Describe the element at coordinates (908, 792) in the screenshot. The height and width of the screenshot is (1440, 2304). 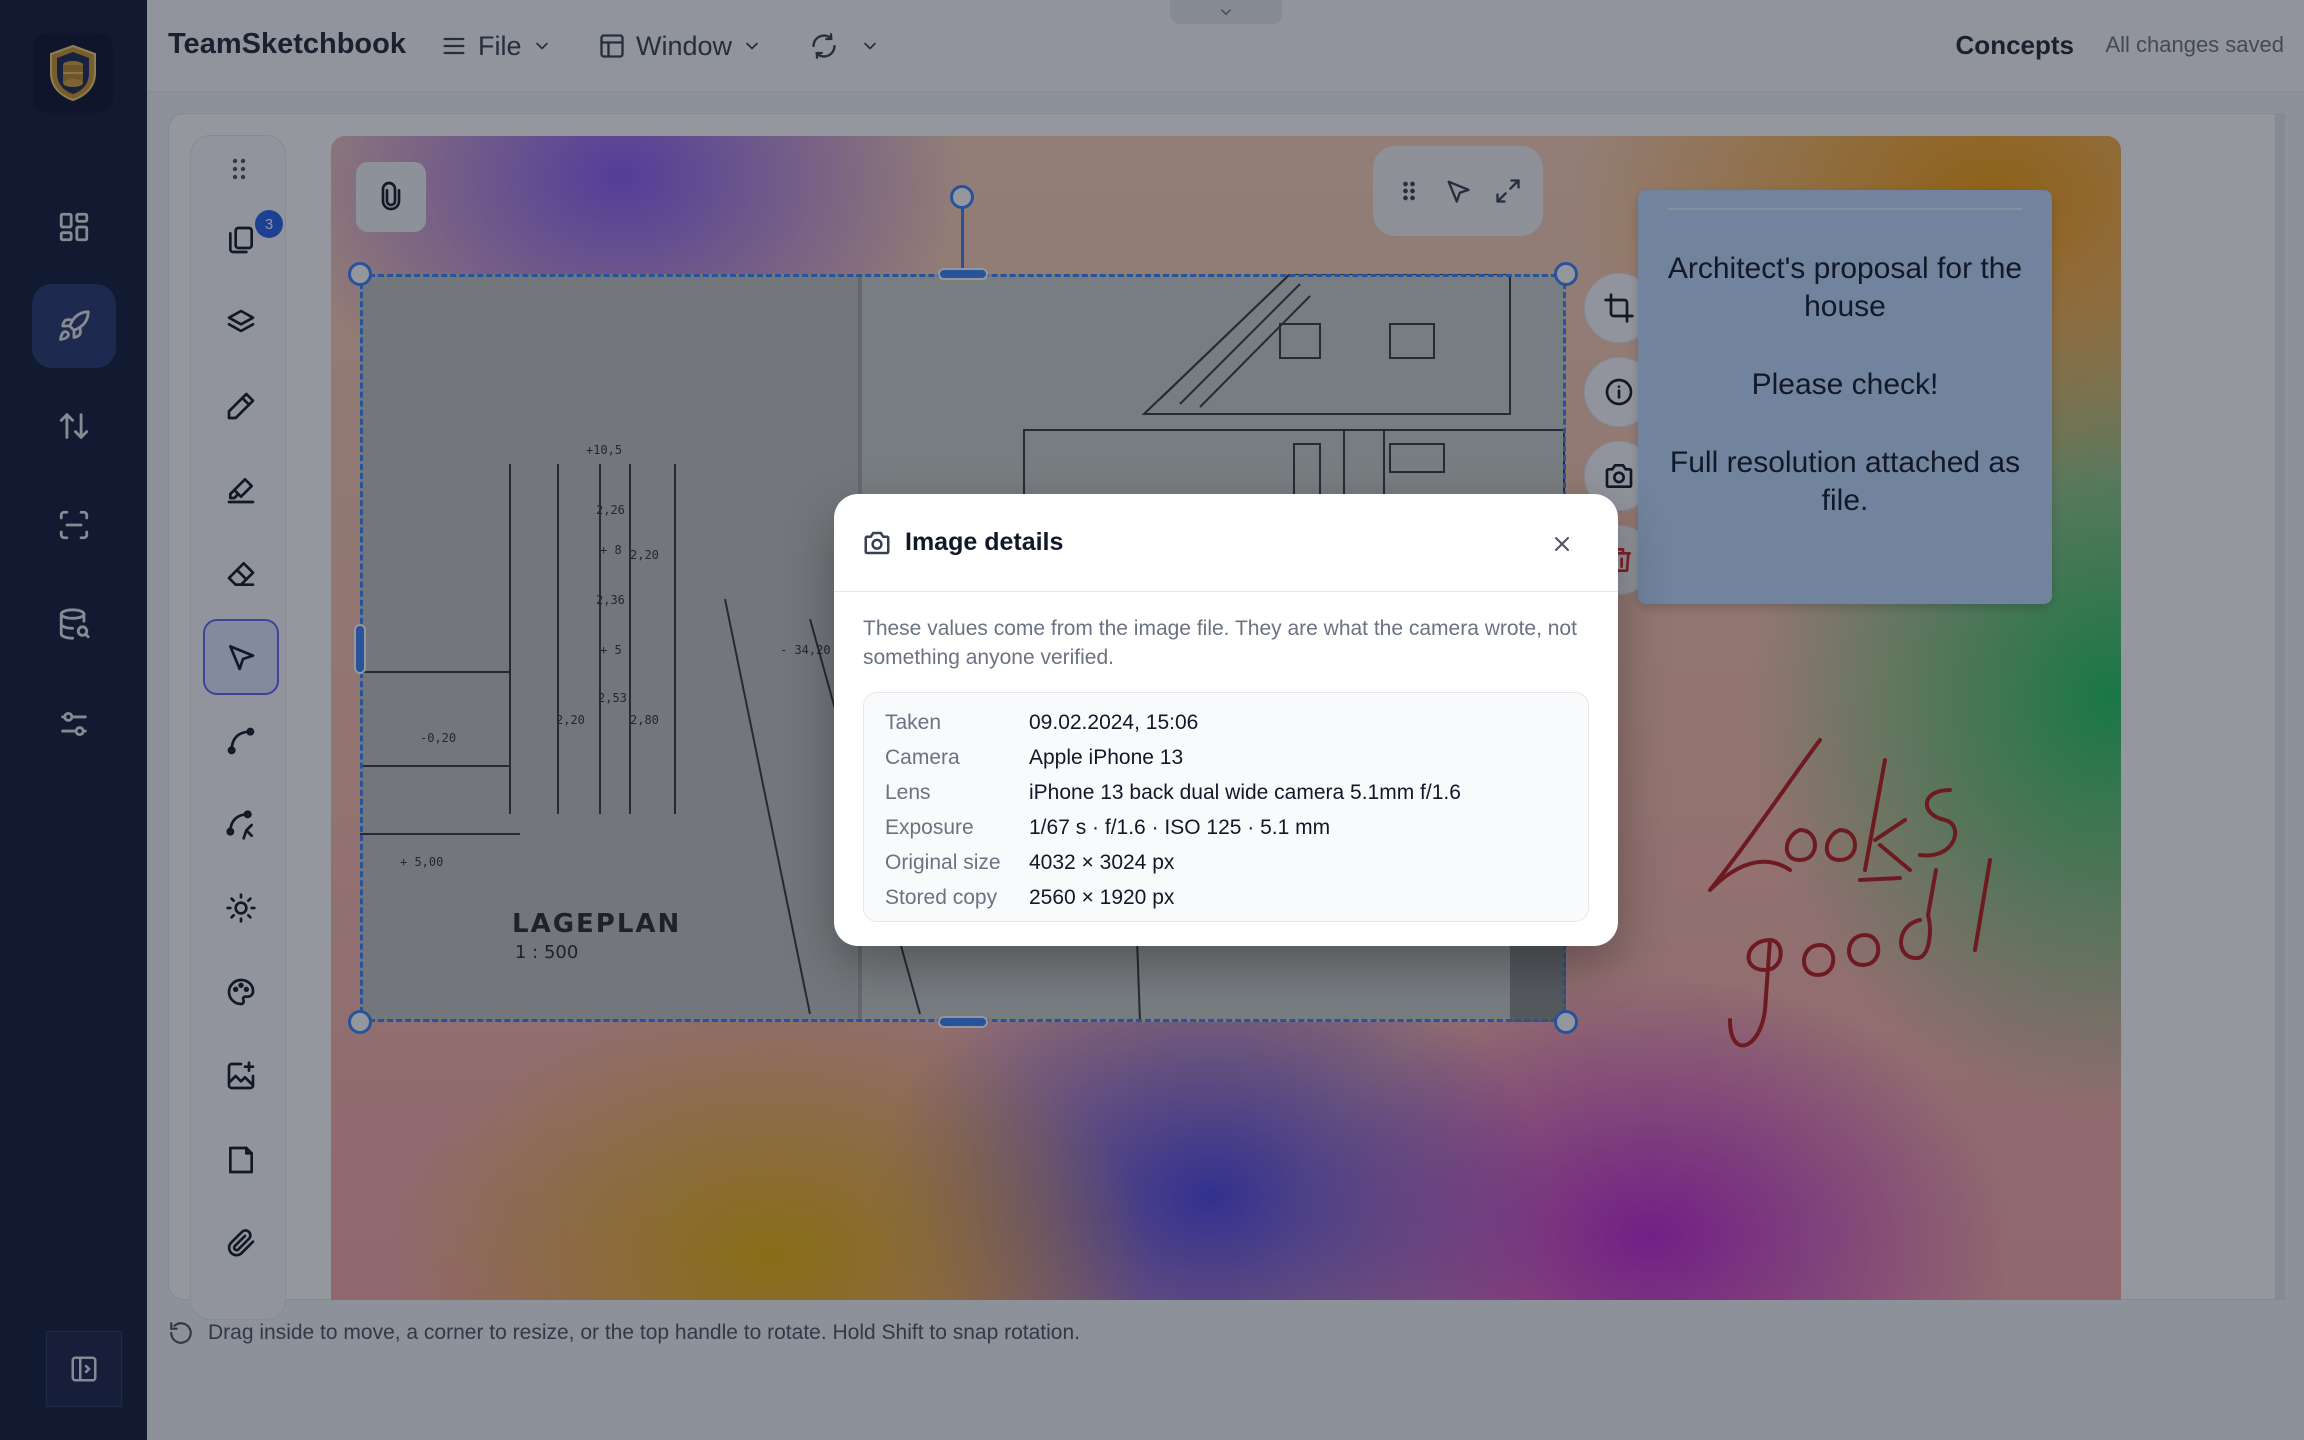
I see `metadata-label: Lens` at that location.